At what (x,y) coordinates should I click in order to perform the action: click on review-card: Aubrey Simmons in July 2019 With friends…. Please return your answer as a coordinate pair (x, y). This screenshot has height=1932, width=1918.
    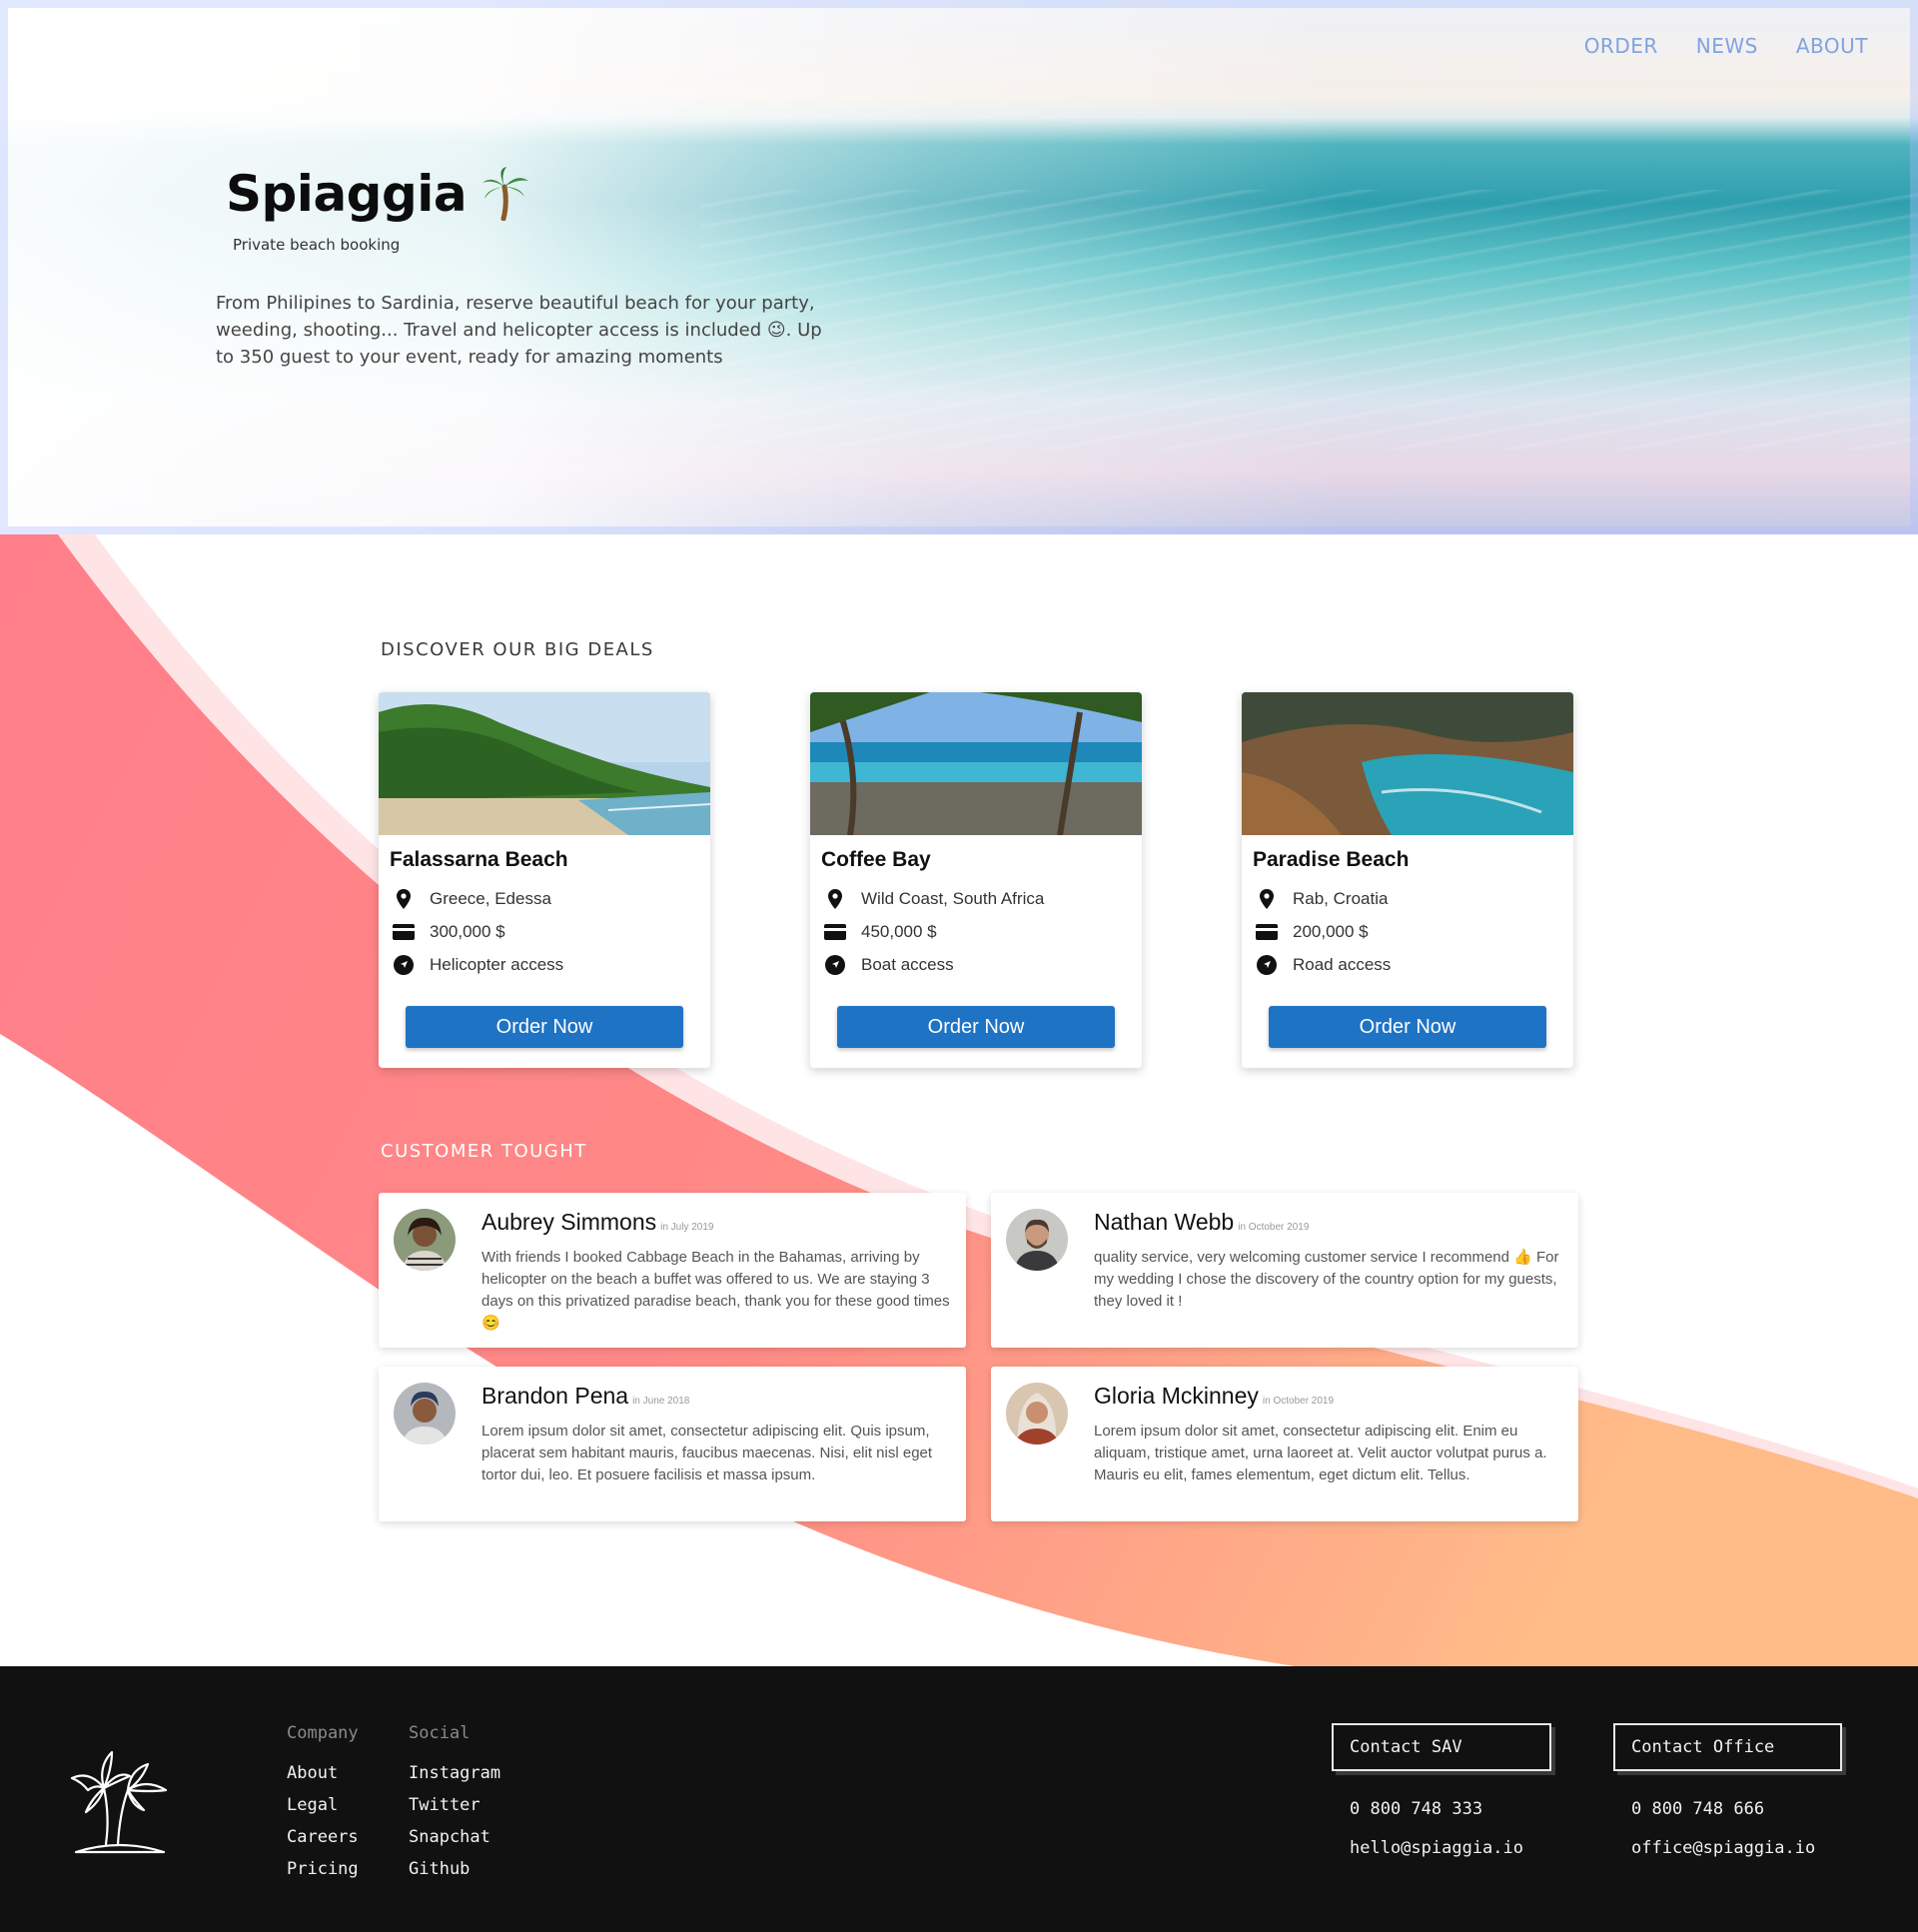
    Looking at the image, I should click on (672, 1270).